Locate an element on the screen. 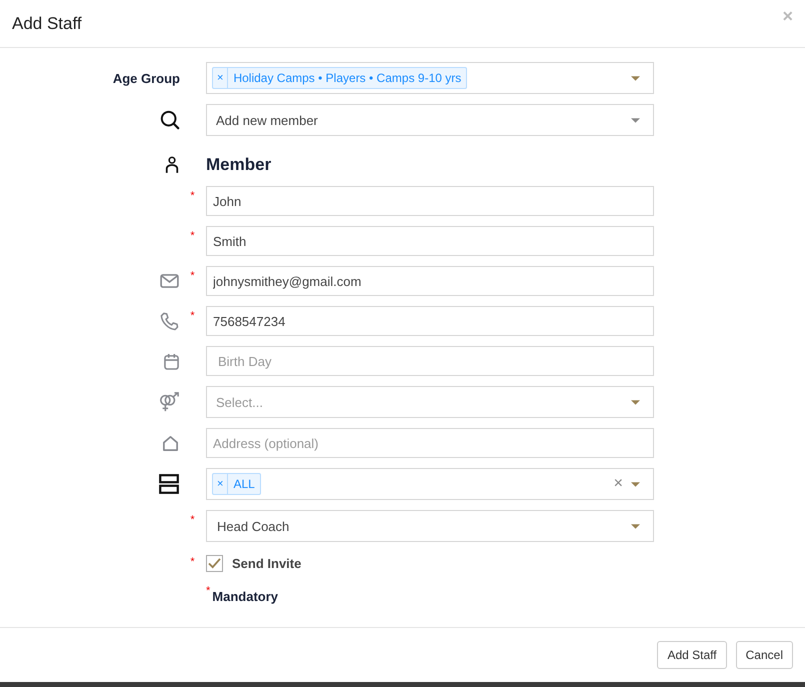 The width and height of the screenshot is (805, 687). select-field: Add new member is located at coordinates (430, 120).